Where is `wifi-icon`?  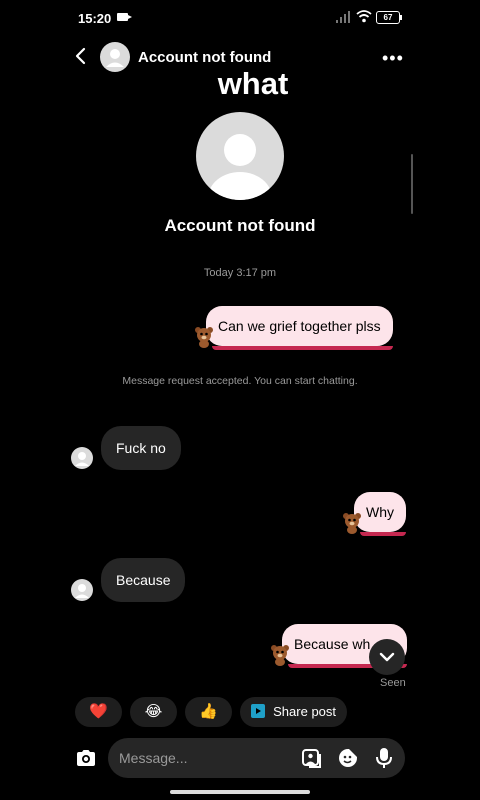 wifi-icon is located at coordinates (364, 16).